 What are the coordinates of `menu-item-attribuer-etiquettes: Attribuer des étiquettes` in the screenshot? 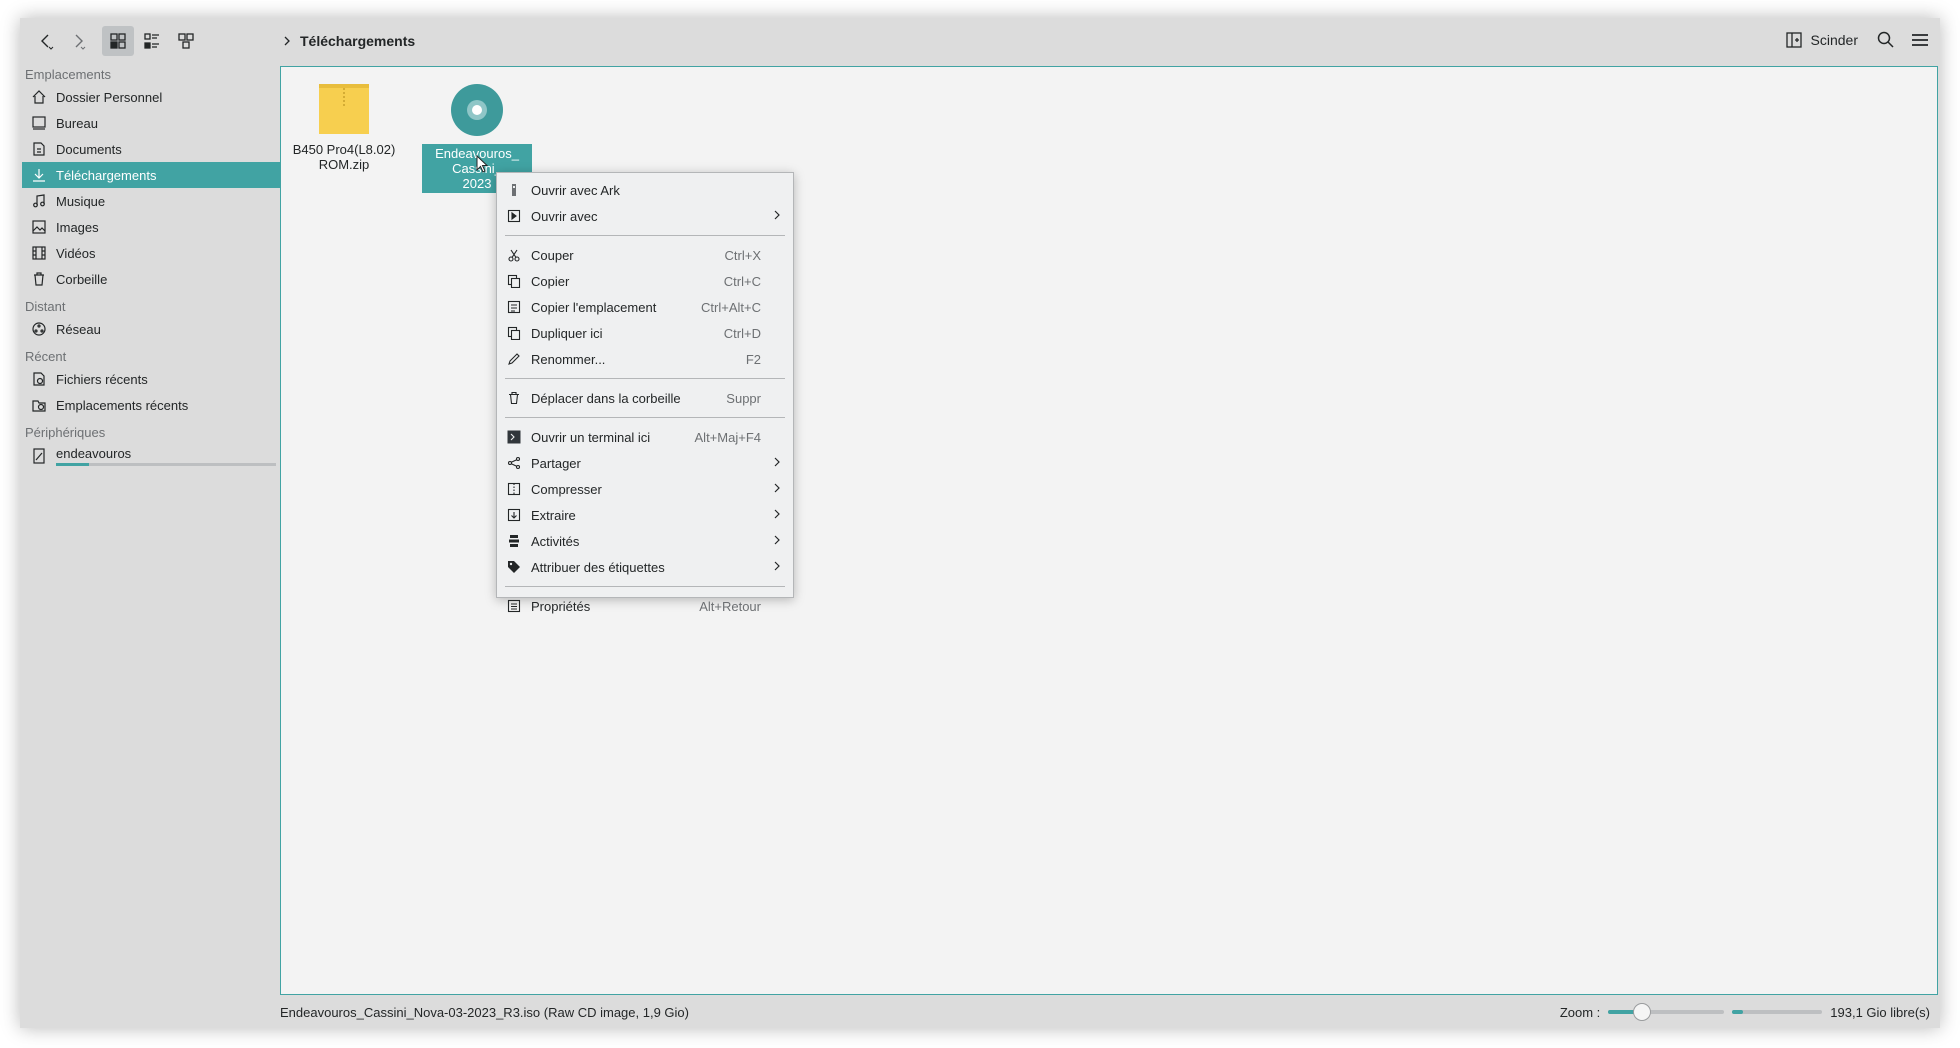 It's located at (645, 567).